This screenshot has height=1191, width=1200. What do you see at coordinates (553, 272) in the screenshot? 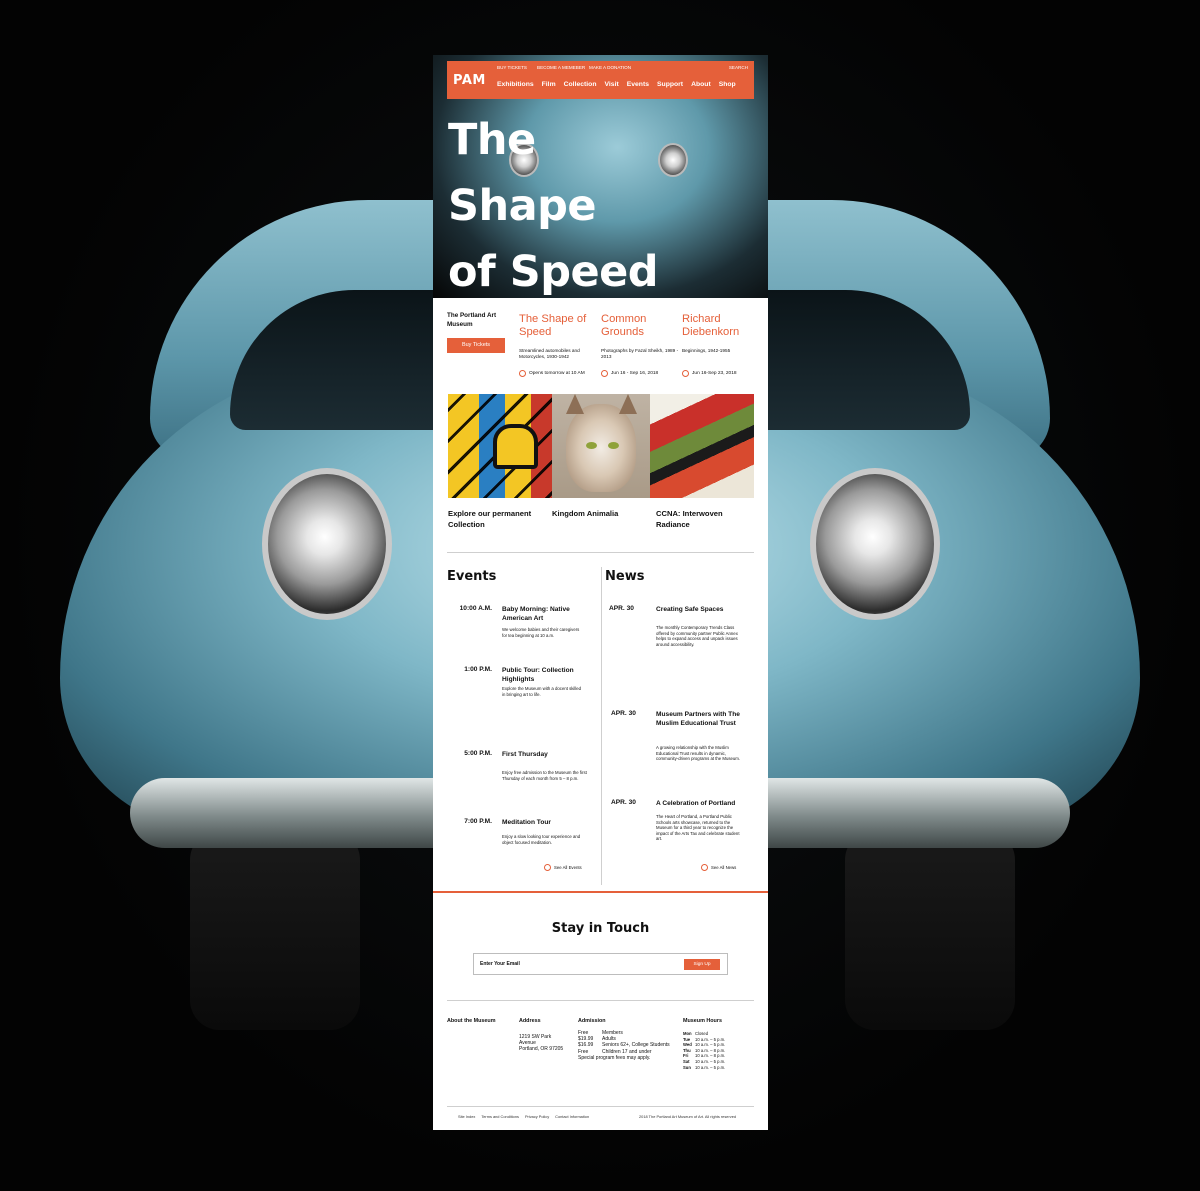
I see `hero-title-line: of Speed` at bounding box center [553, 272].